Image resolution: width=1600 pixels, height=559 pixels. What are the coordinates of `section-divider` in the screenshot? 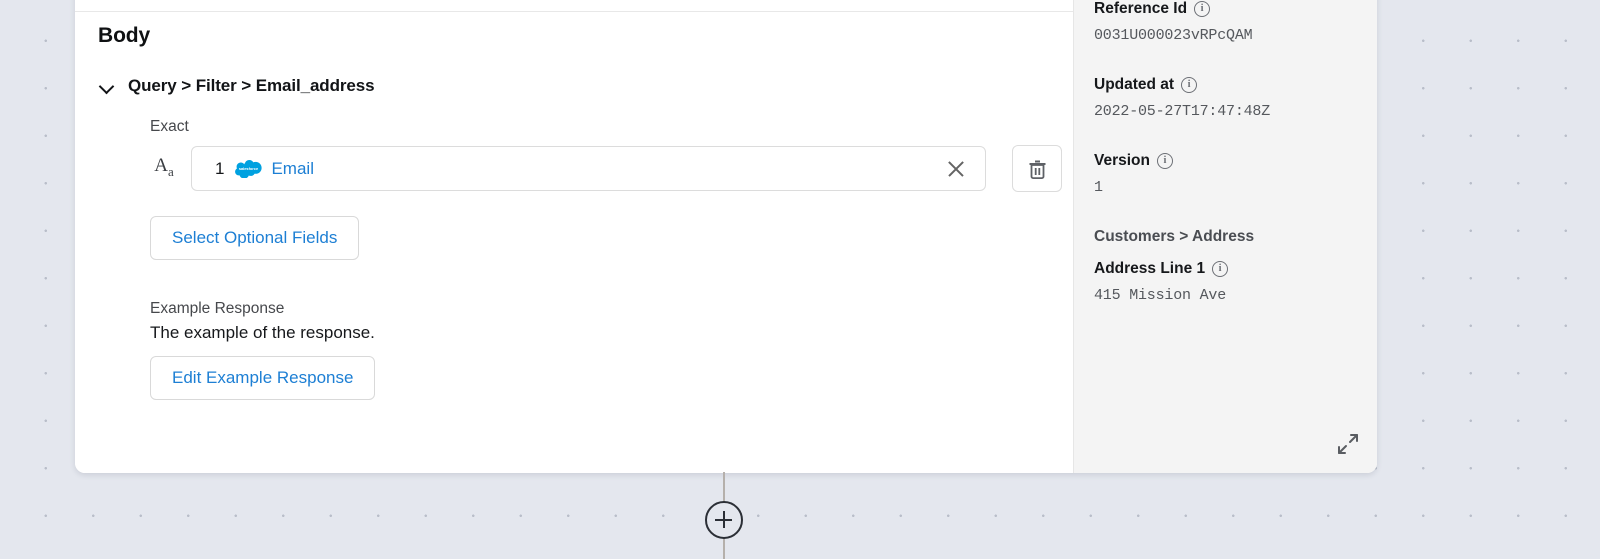 It's located at (574, 11).